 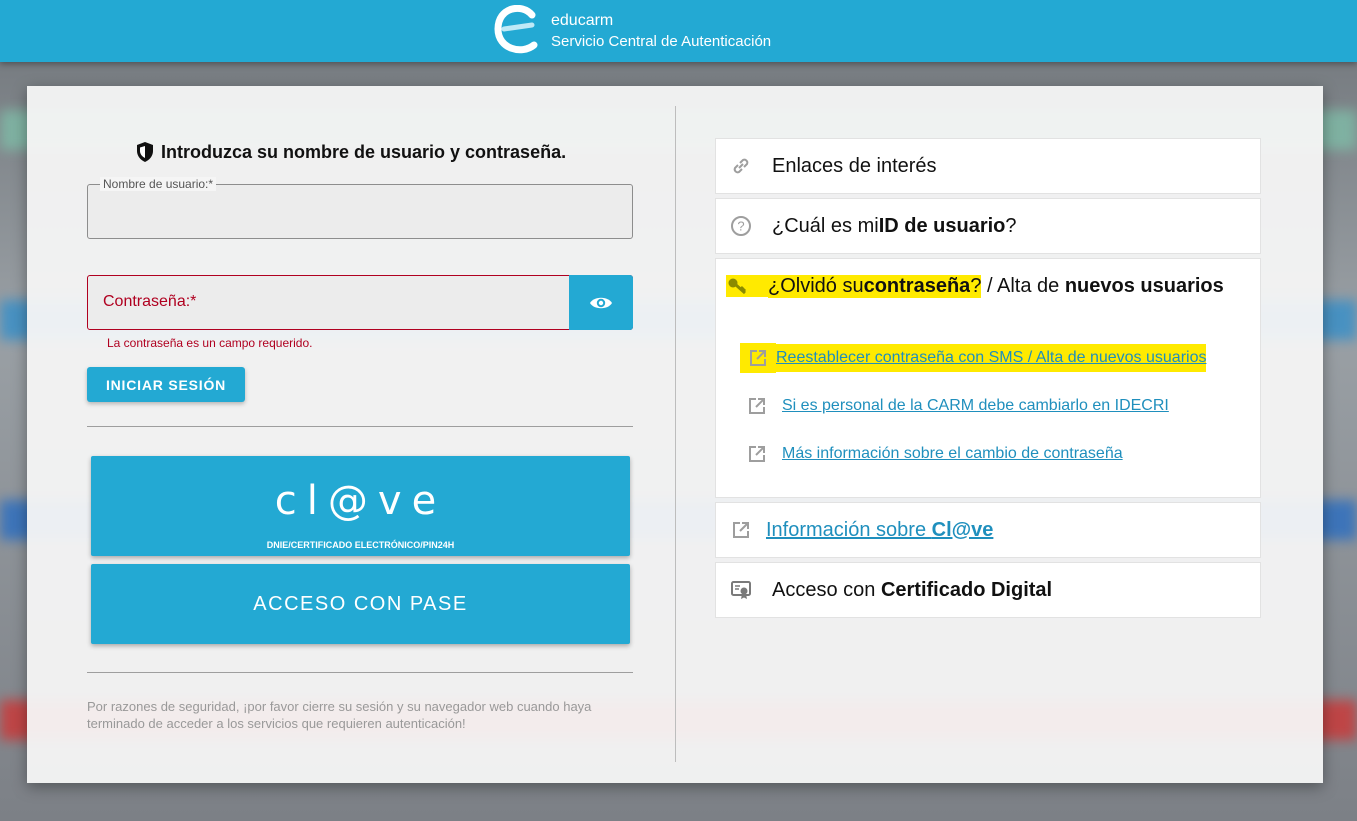 What do you see at coordinates (158, 184) in the screenshot?
I see `username-label: Nombre de usuario:*` at bounding box center [158, 184].